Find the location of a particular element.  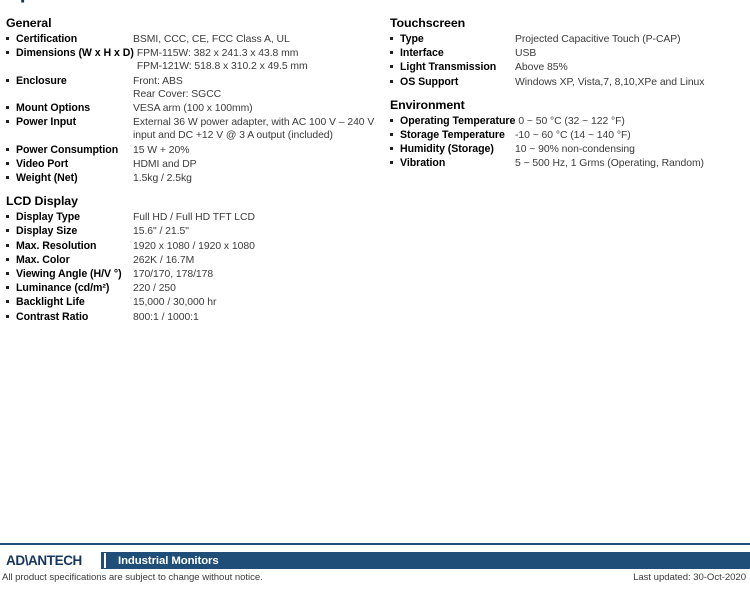

product-category-label: Industrial Monitors is located at coordinates (168, 560).